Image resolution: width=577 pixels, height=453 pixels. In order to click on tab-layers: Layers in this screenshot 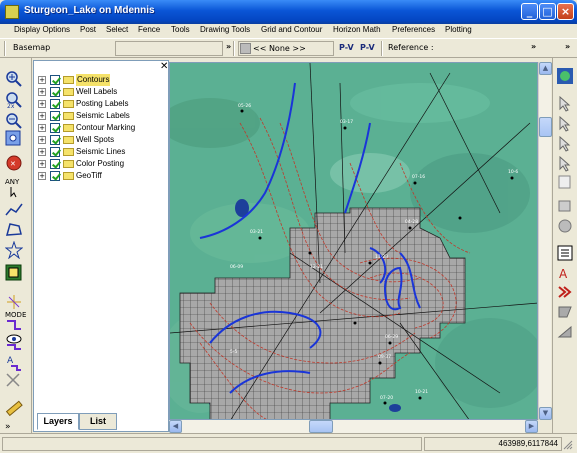, I will do `click(58, 421)`.